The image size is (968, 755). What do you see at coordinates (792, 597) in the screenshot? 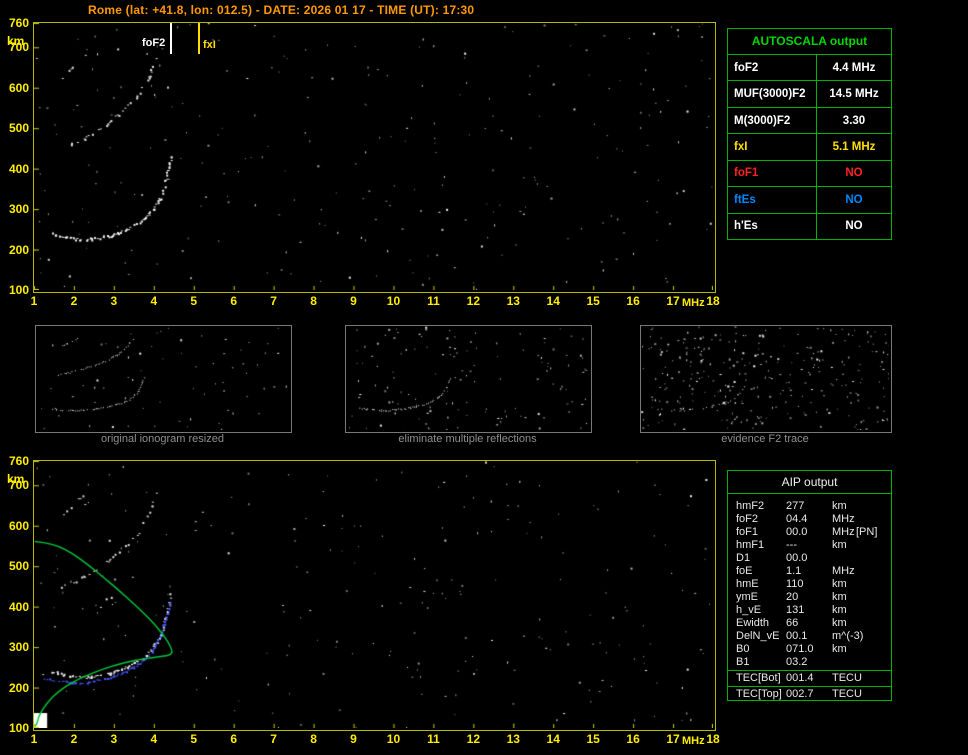
I see `aip-value-ymE: 20` at bounding box center [792, 597].